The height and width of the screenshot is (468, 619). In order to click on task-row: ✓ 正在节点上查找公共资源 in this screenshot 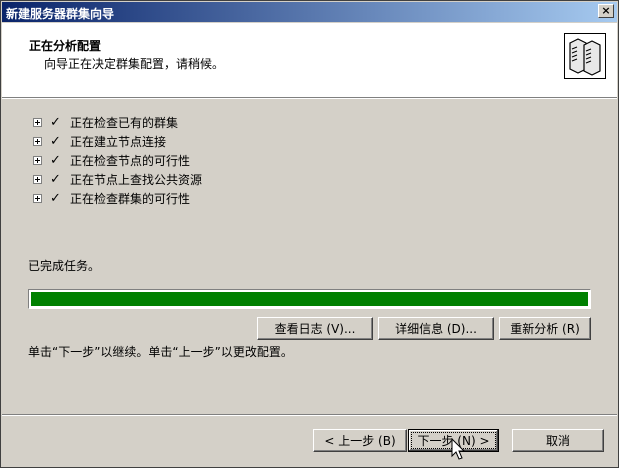, I will do `click(117, 179)`.